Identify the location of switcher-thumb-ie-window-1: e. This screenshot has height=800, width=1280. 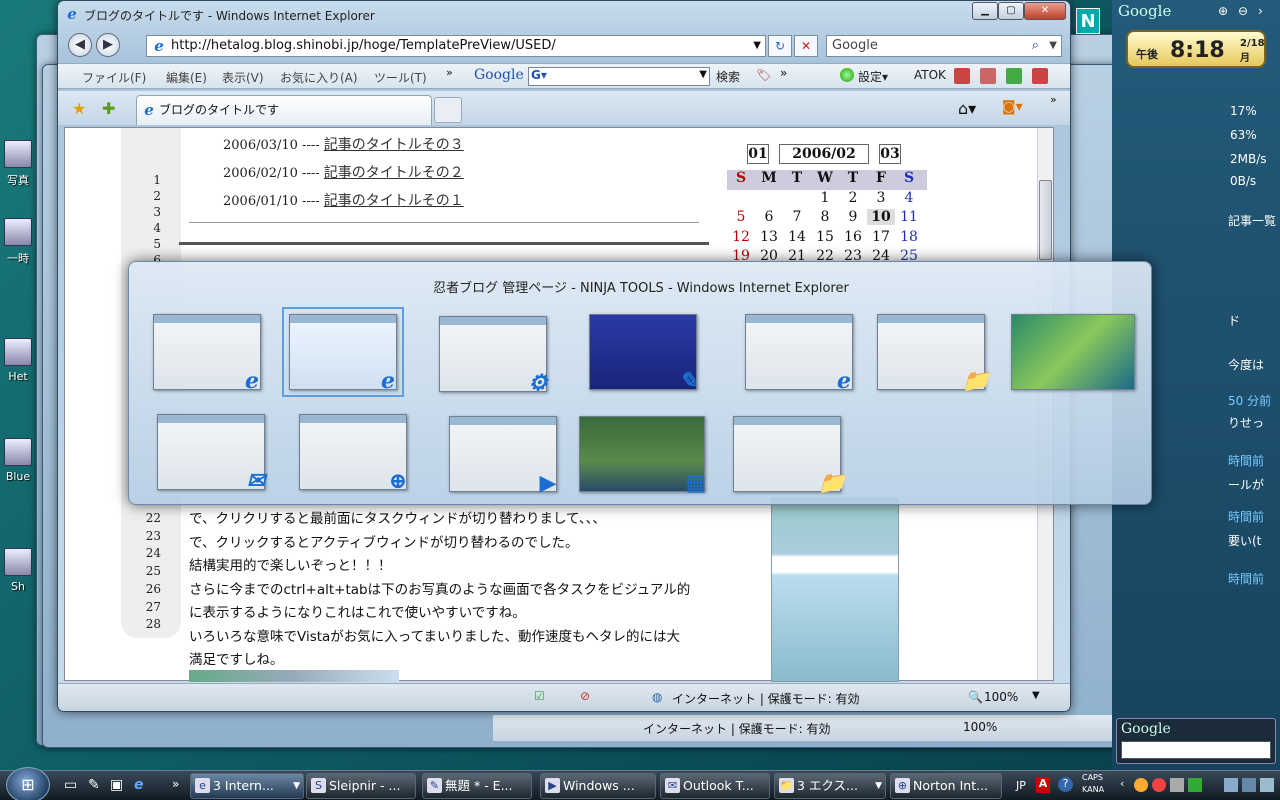
(207, 354).